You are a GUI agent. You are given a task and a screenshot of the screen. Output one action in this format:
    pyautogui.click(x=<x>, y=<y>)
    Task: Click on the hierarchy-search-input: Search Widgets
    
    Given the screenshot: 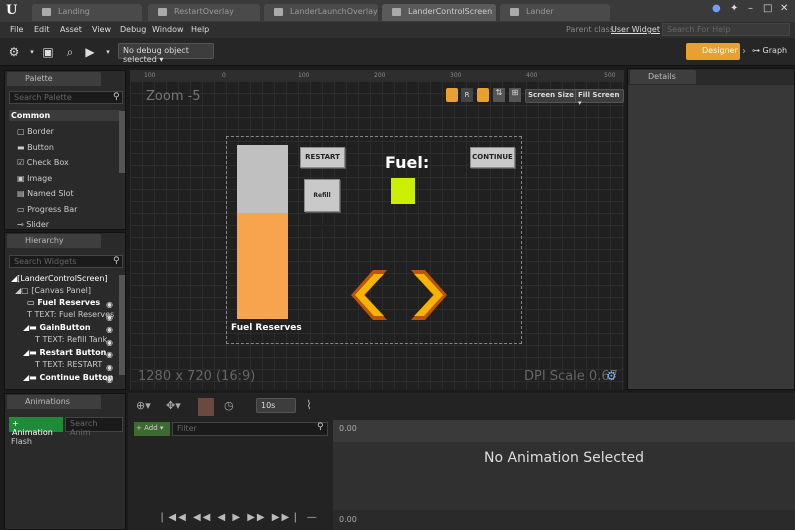 What is the action you would take?
    pyautogui.click(x=66, y=261)
    